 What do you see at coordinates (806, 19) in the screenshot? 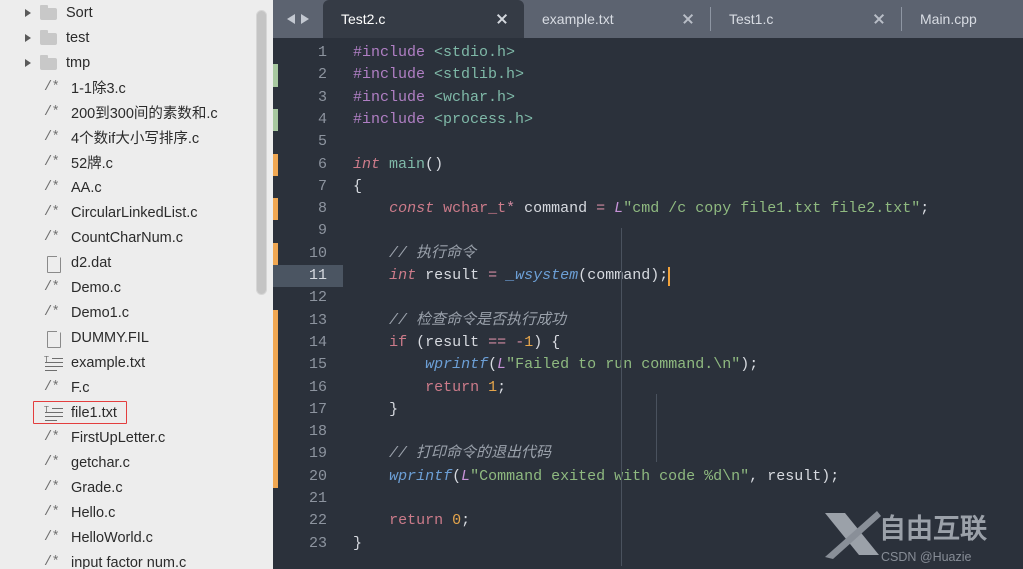
I see `editor-tab: Test1.c` at bounding box center [806, 19].